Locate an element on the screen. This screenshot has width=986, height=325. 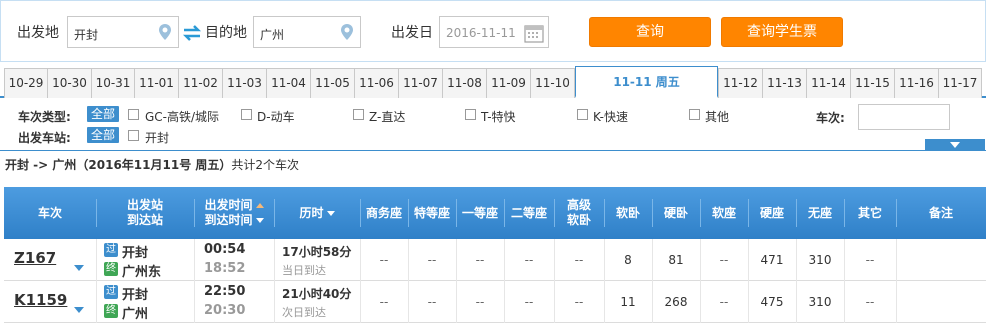
date-tab: 10-29 is located at coordinates (26, 83).